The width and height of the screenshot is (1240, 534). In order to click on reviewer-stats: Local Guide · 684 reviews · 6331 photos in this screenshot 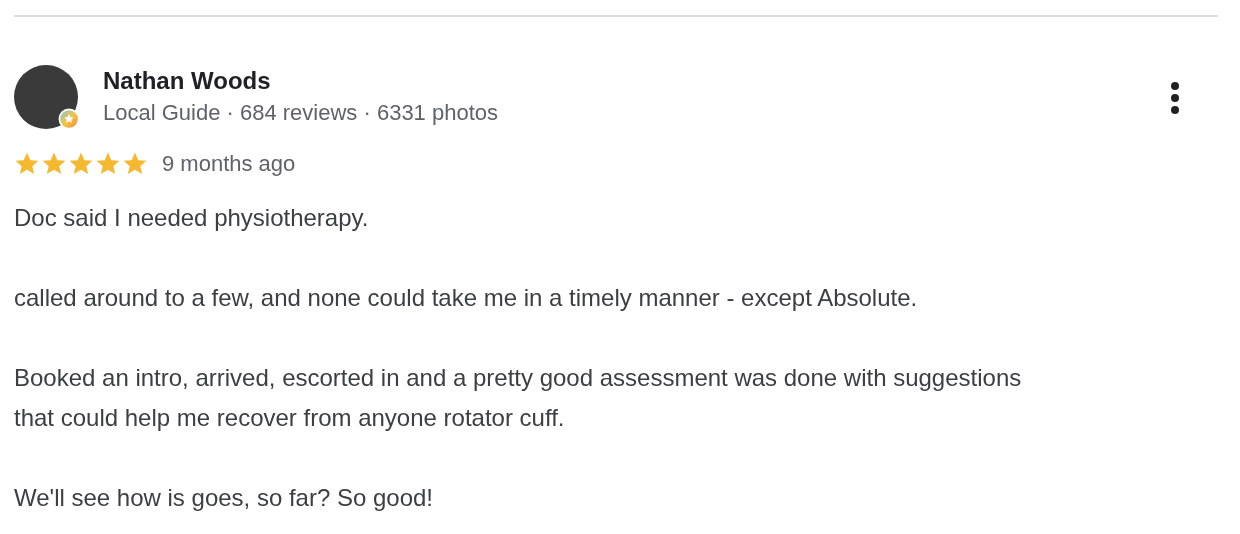, I will do `click(301, 113)`.